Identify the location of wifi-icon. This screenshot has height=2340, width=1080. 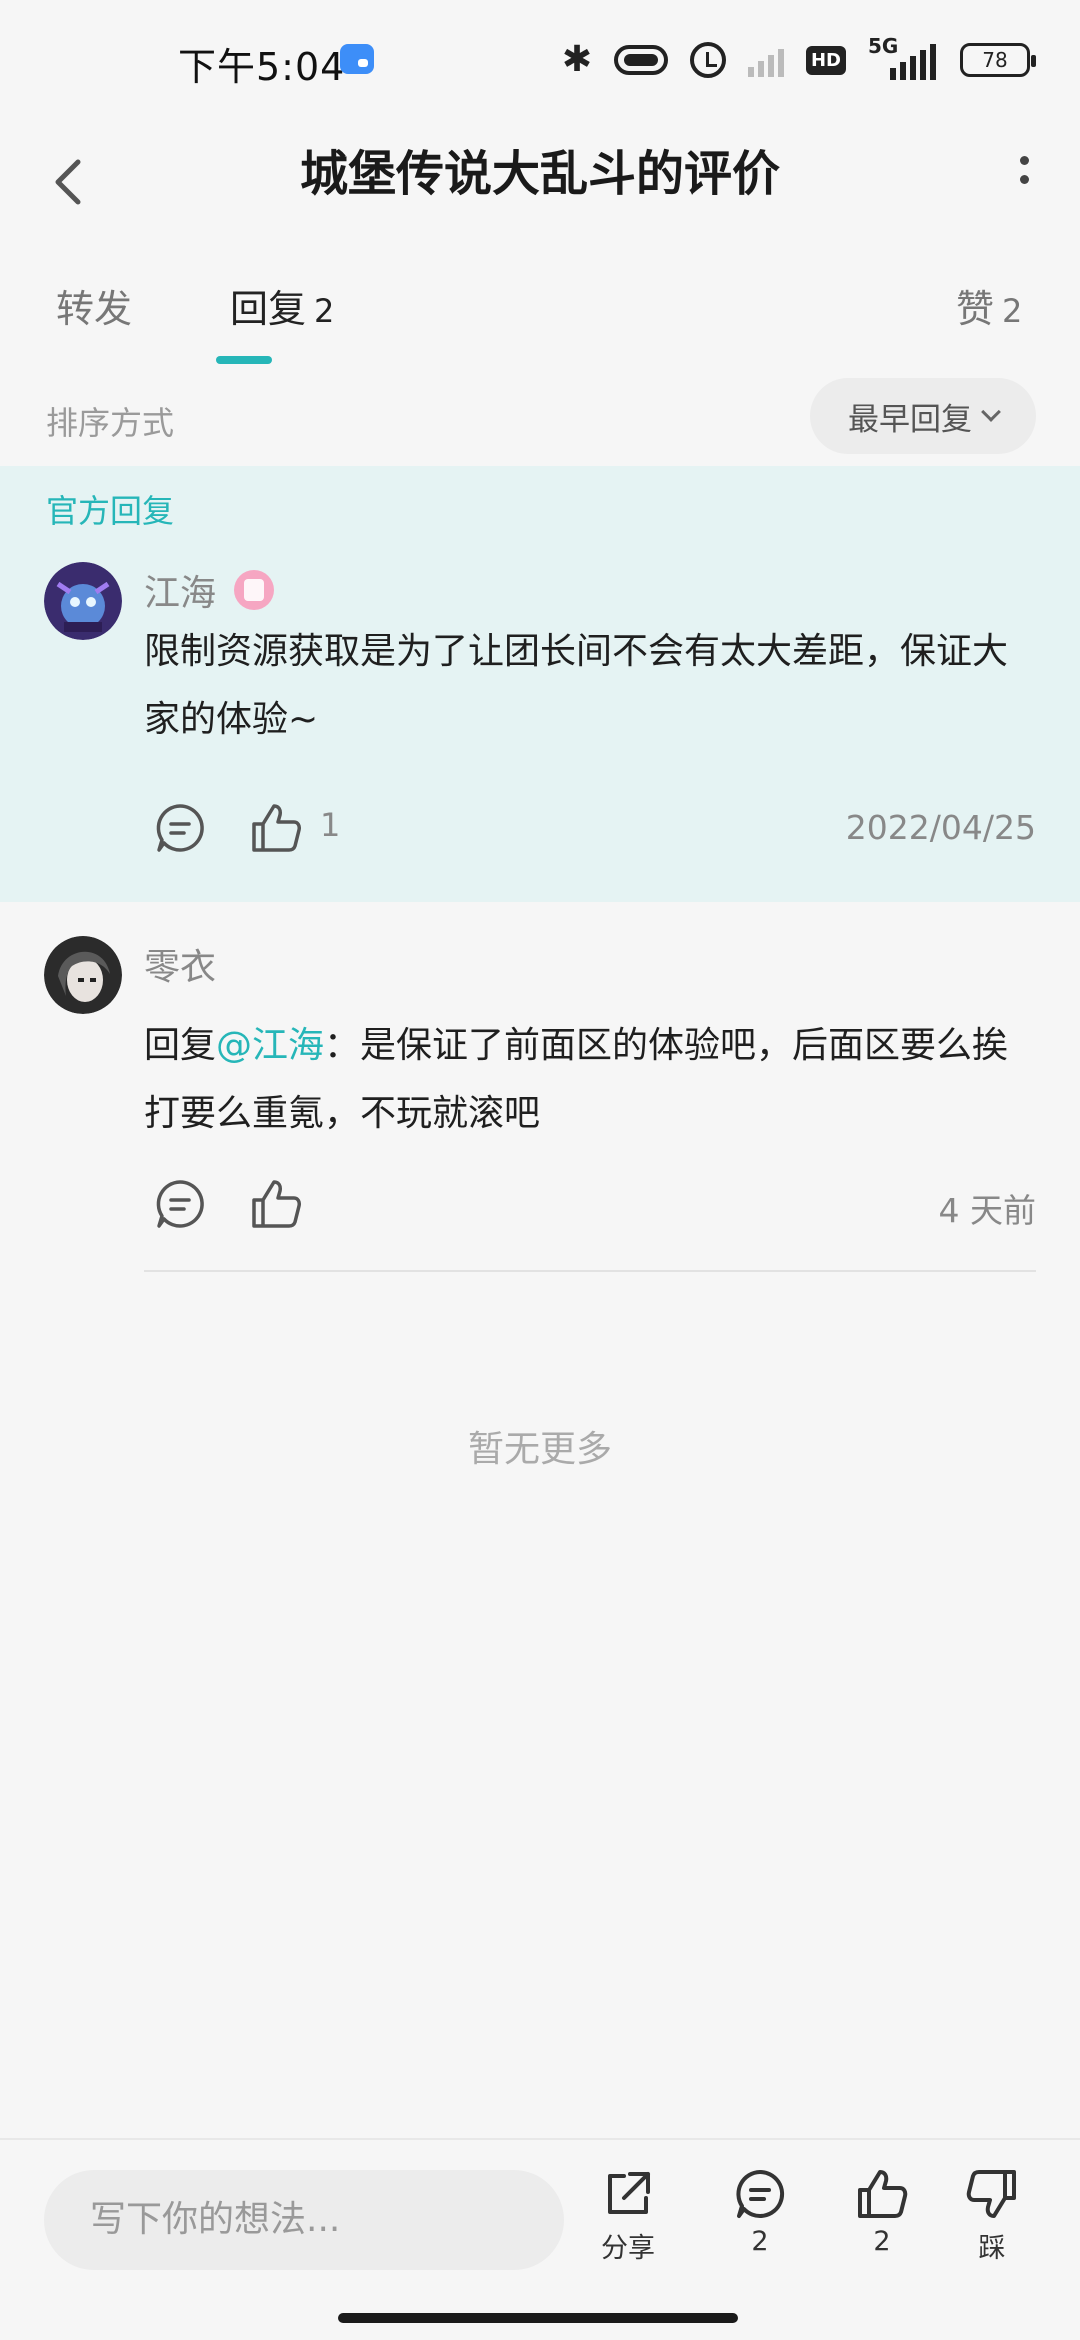
(765, 60).